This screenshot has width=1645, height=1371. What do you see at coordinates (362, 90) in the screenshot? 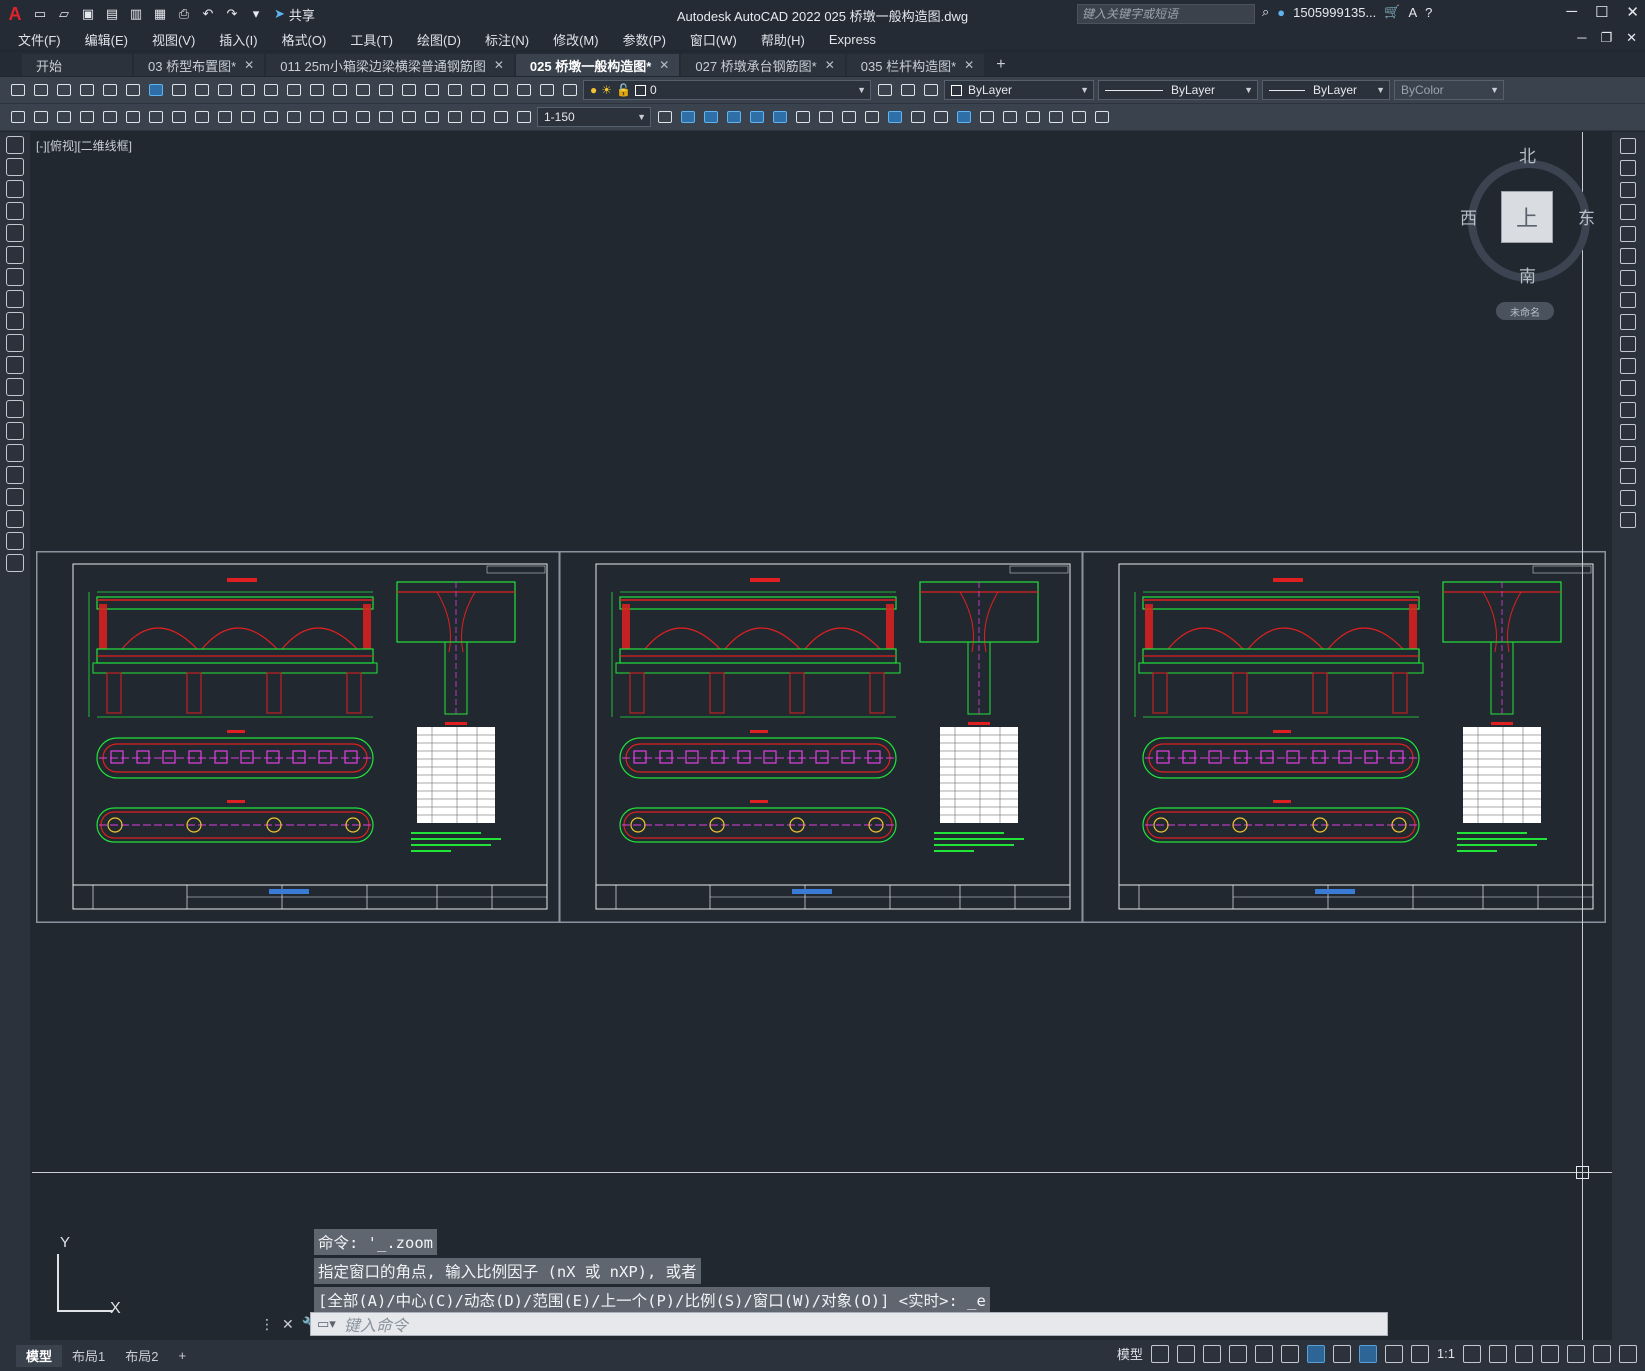
I see `zoom-window-icon` at bounding box center [362, 90].